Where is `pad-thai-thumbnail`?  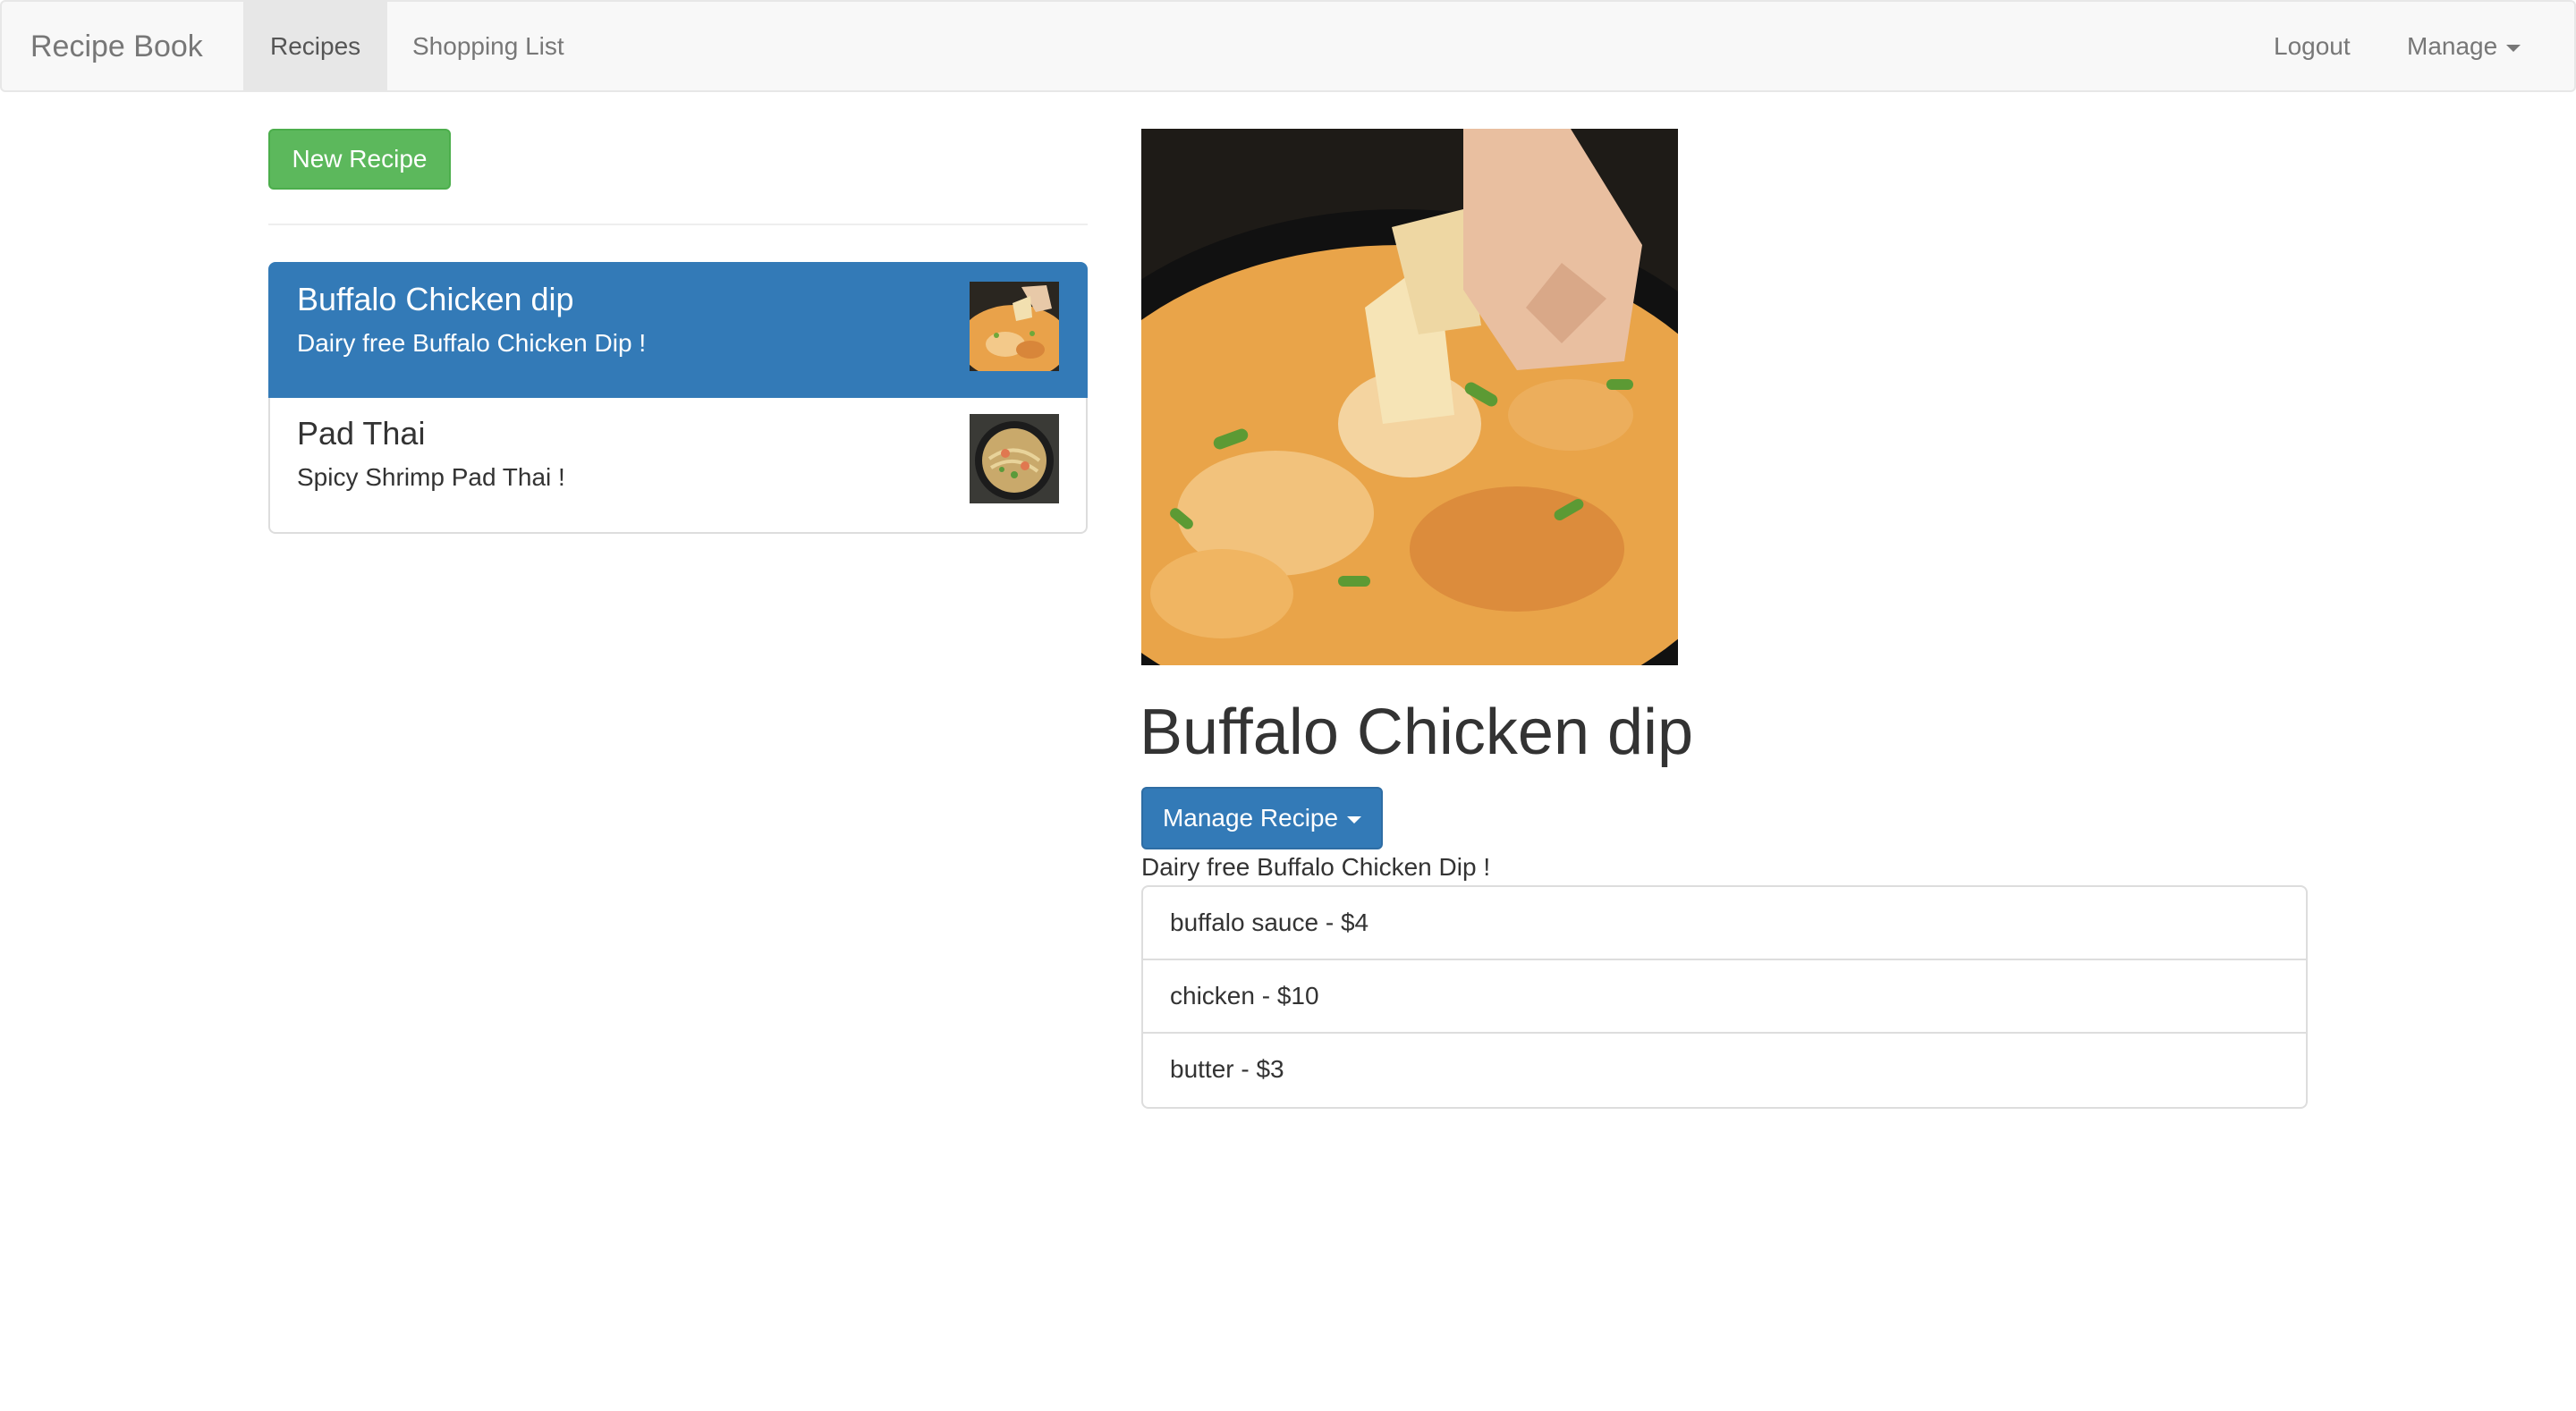
pad-thai-thumbnail is located at coordinates (1014, 459).